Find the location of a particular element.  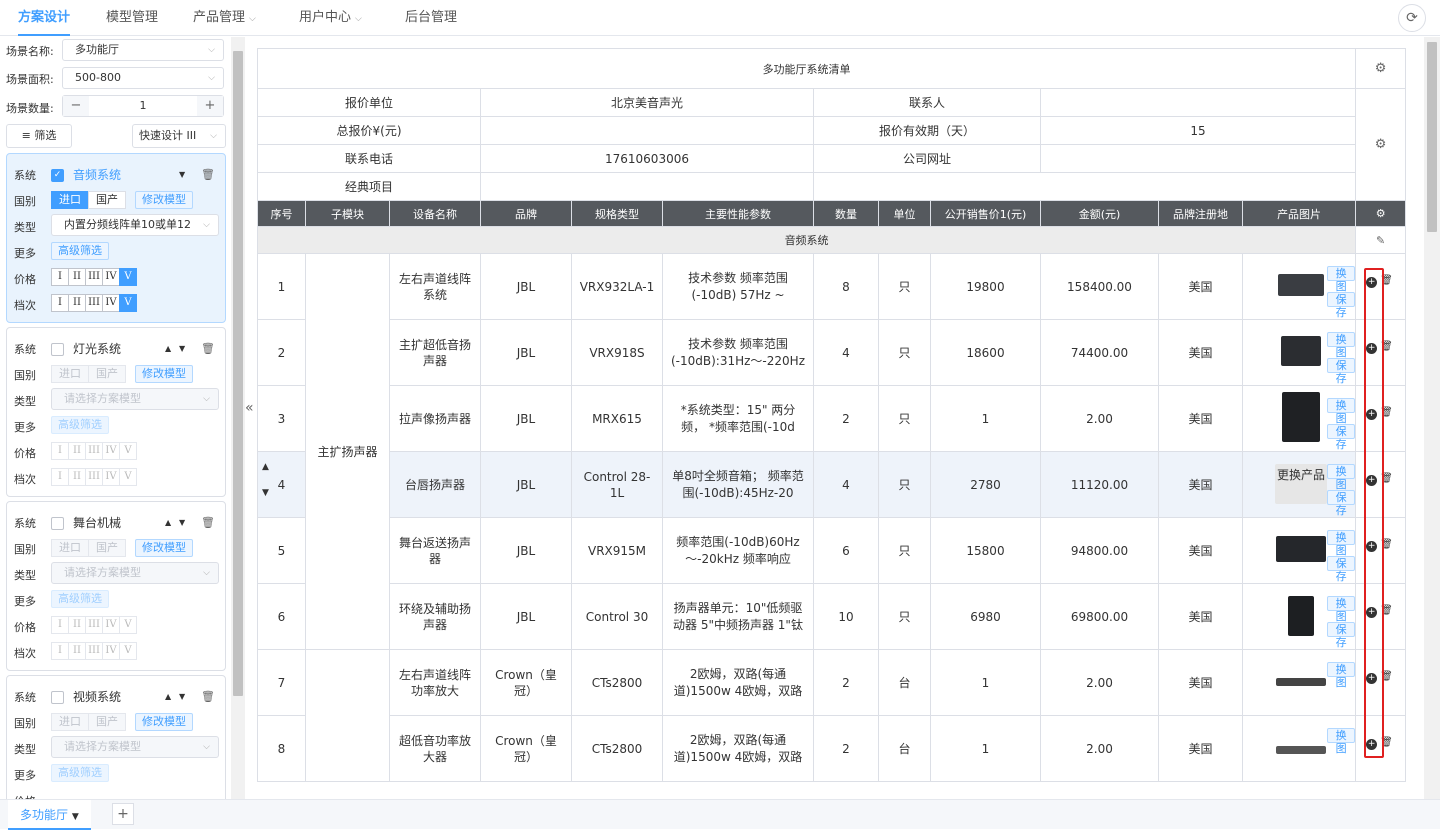

scene-tab: 多功能厅 ▼ is located at coordinates (49, 815).